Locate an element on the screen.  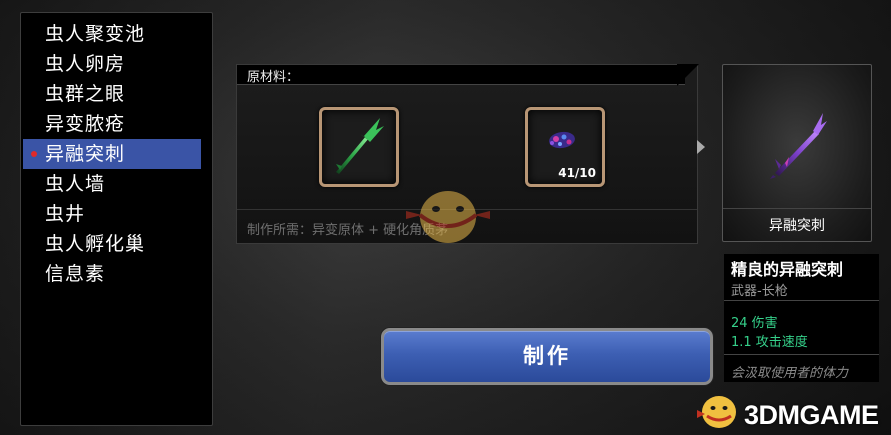
recipe-item-label: 虫人聚变池 is located at coordinates (95, 34).